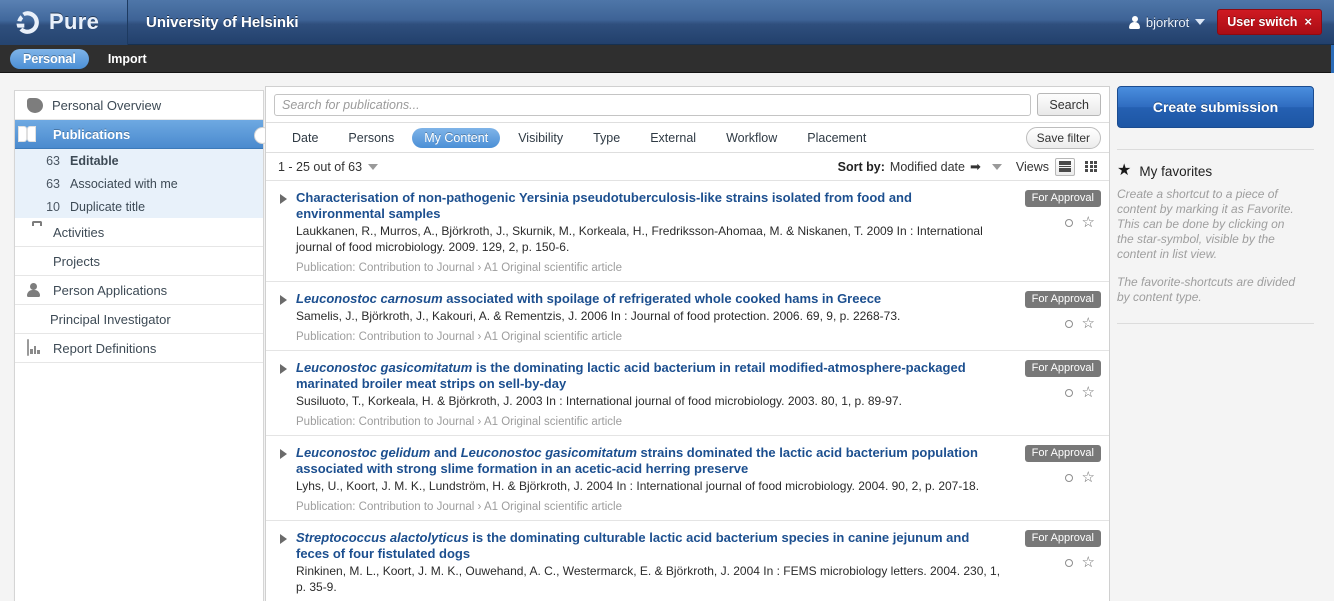 The width and height of the screenshot is (1334, 601). I want to click on sidebar-item-activities: Activities, so click(139, 232).